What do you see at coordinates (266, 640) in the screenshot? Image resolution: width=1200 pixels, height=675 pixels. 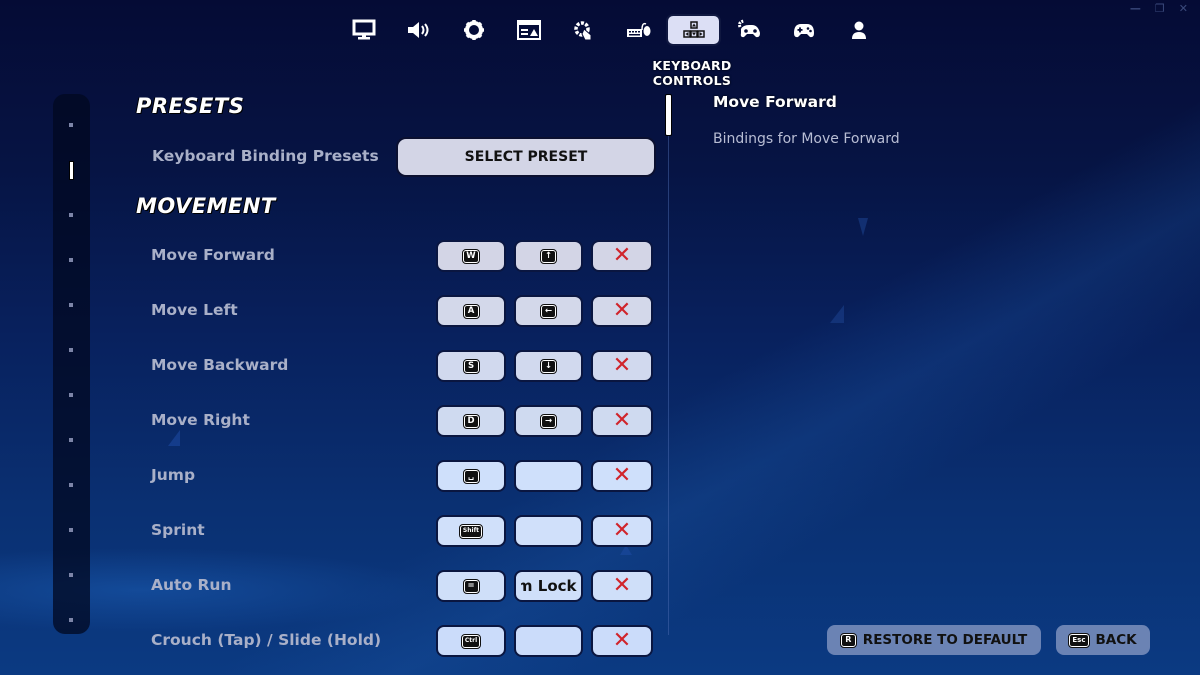 I see `binding-label: Crouch (Tap) / Slide (Hold)` at bounding box center [266, 640].